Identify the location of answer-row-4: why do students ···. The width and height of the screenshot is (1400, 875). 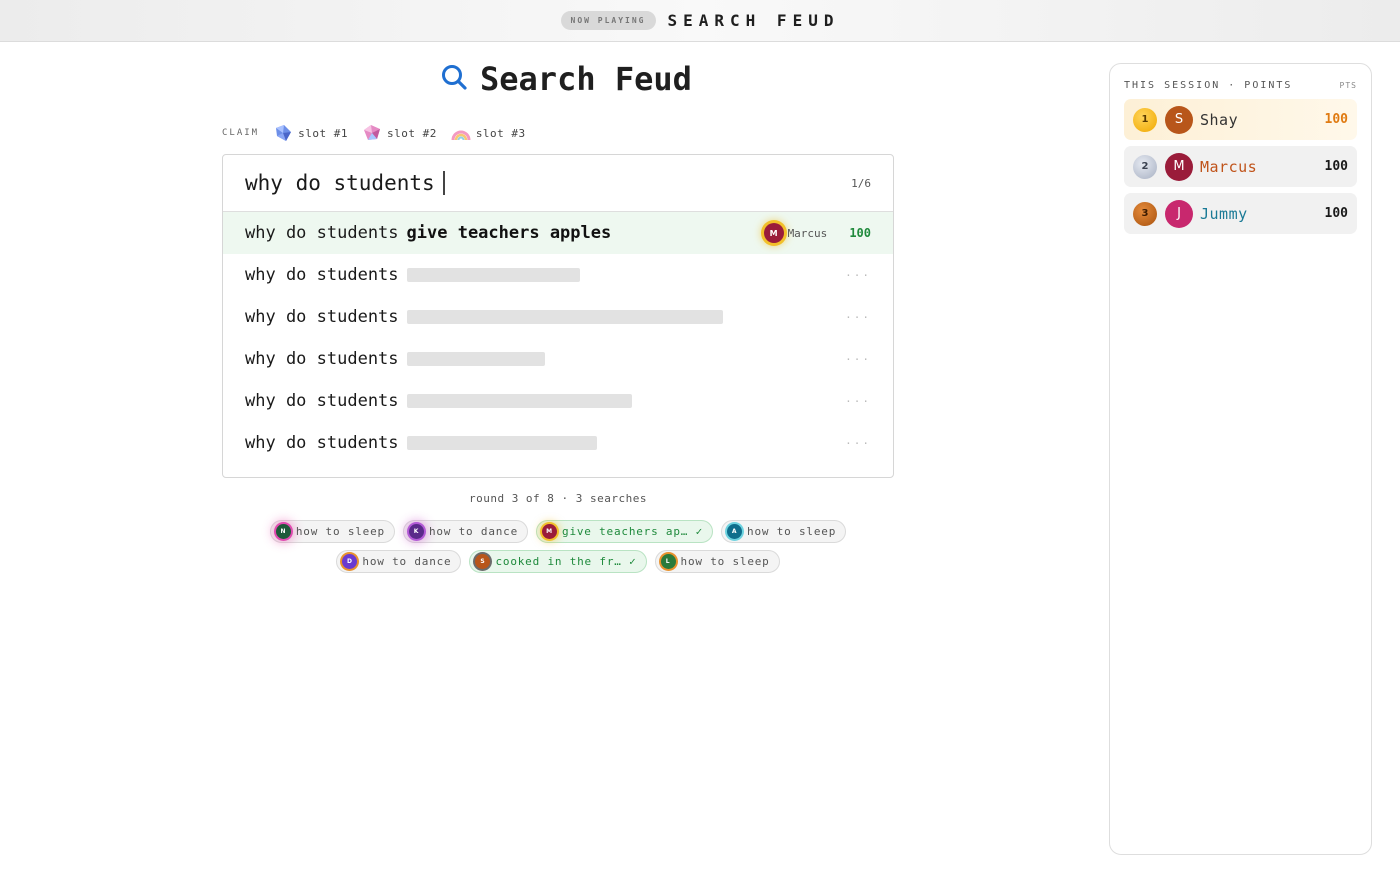
(558, 359).